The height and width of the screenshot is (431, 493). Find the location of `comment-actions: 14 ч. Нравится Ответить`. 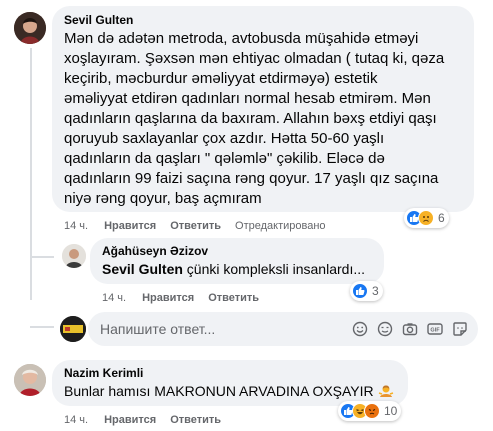

comment-actions: 14 ч. Нравится Ответить is located at coordinates (149, 420).